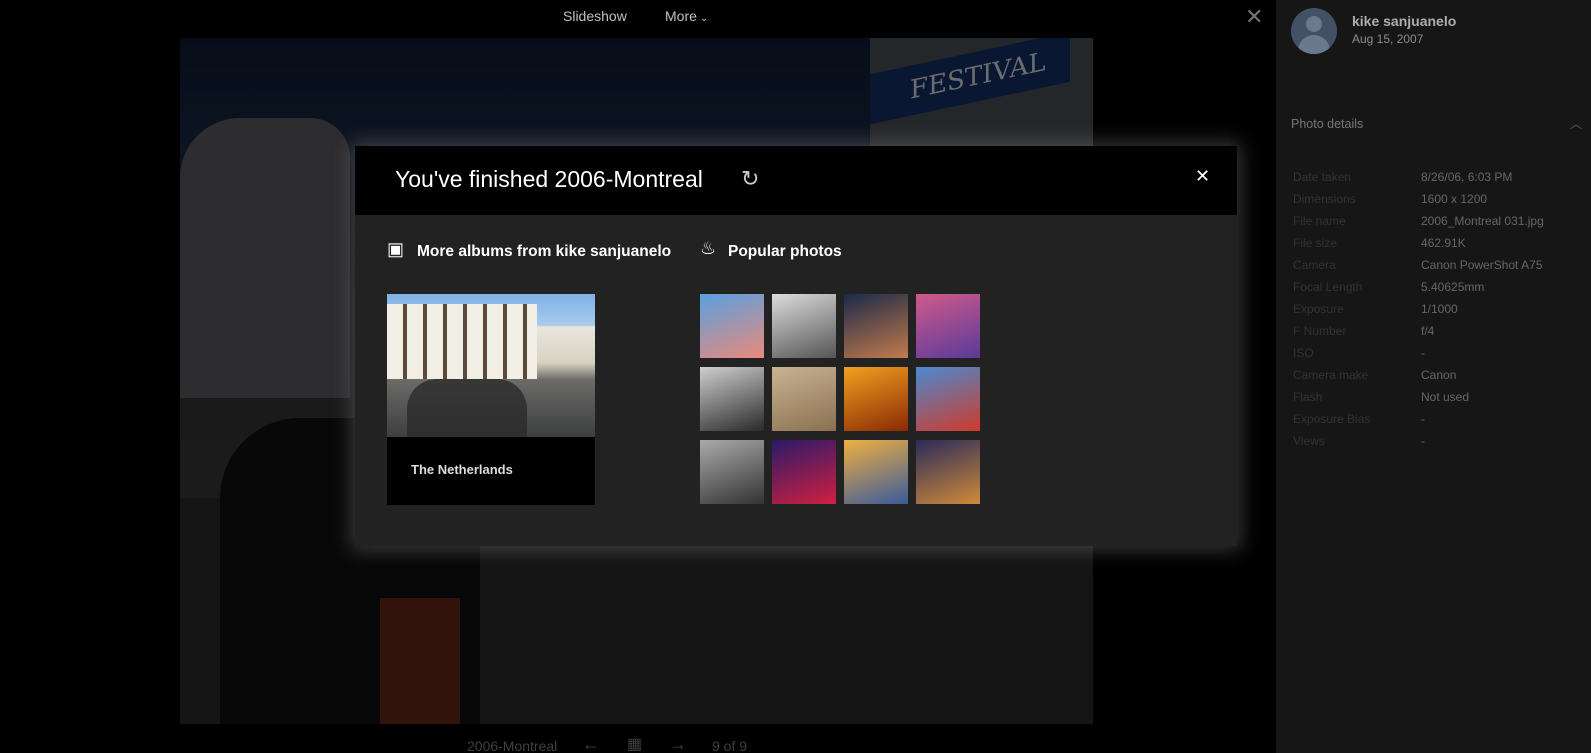  What do you see at coordinates (948, 326) in the screenshot?
I see `popular-photo-lavender-sunset` at bounding box center [948, 326].